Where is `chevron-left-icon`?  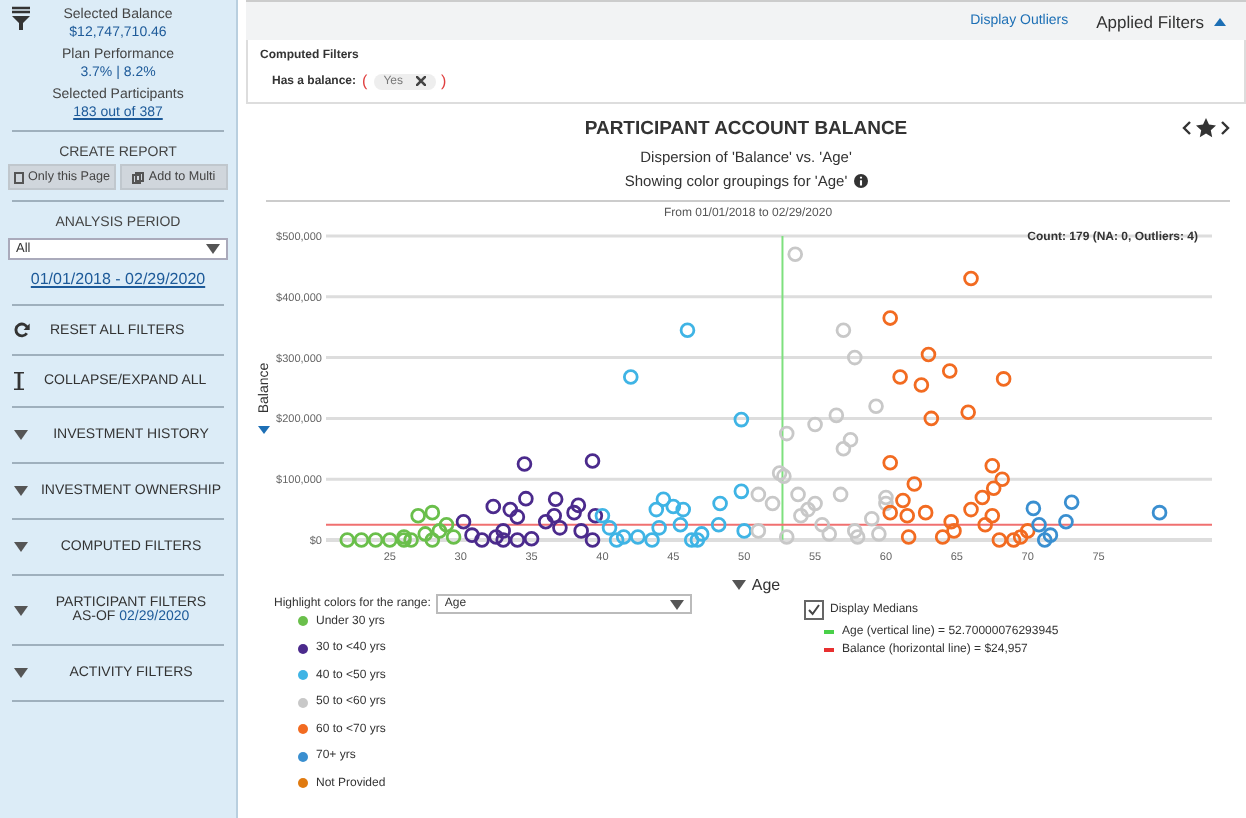 chevron-left-icon is located at coordinates (1187, 128).